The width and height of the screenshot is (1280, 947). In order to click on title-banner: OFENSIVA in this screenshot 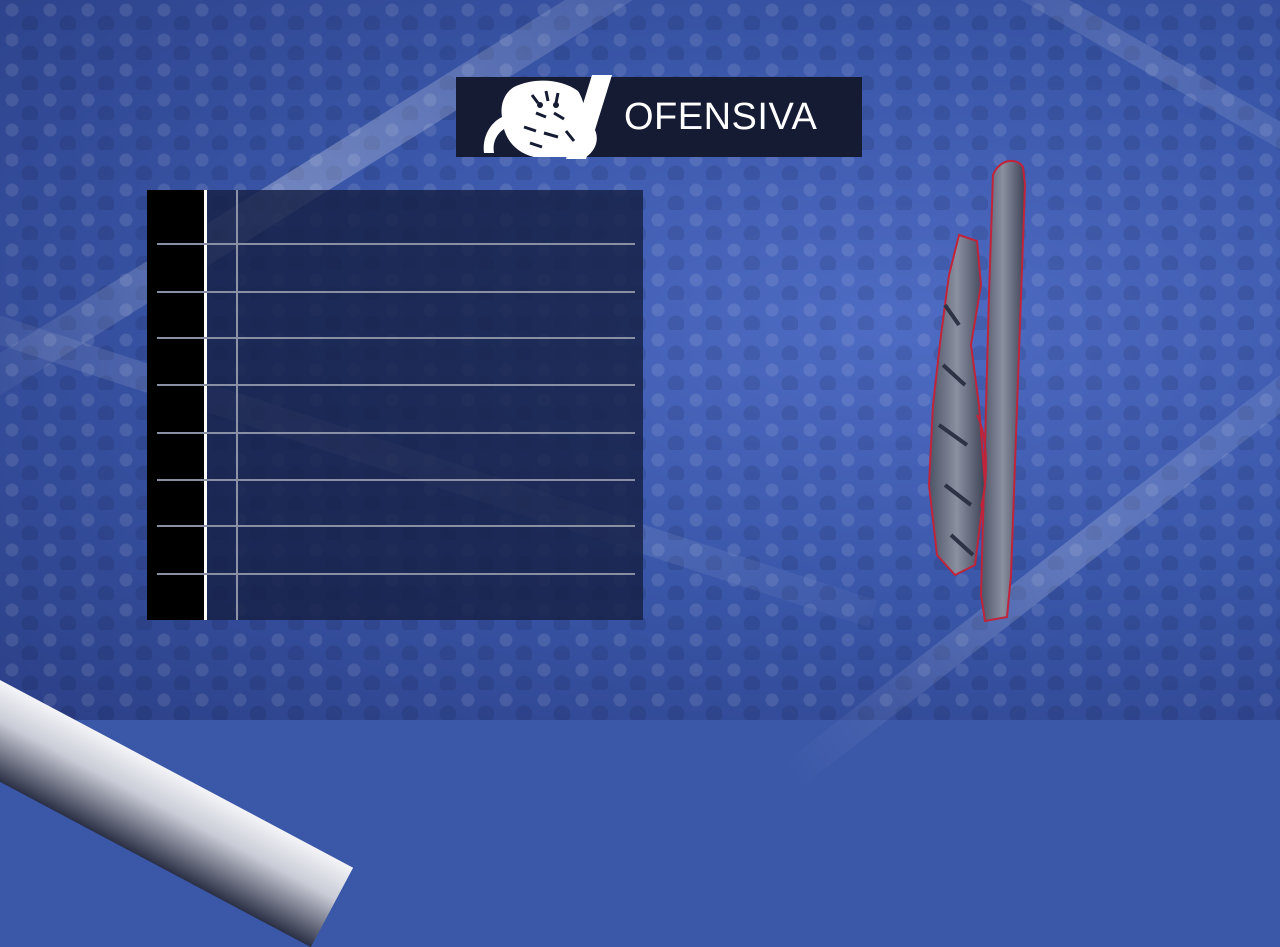, I will do `click(659, 117)`.